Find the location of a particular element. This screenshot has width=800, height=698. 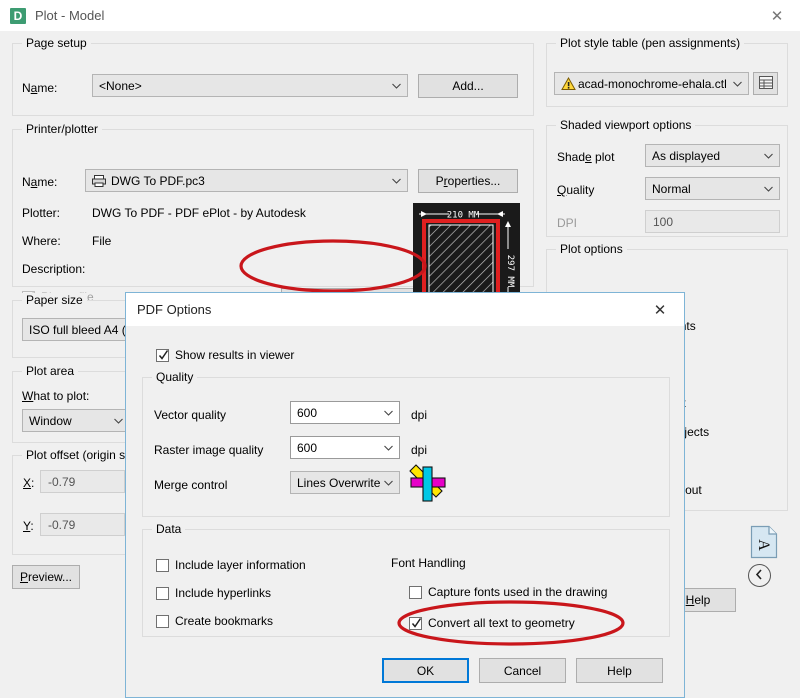

paper-size-group-label: Paper size is located at coordinates (54, 300).